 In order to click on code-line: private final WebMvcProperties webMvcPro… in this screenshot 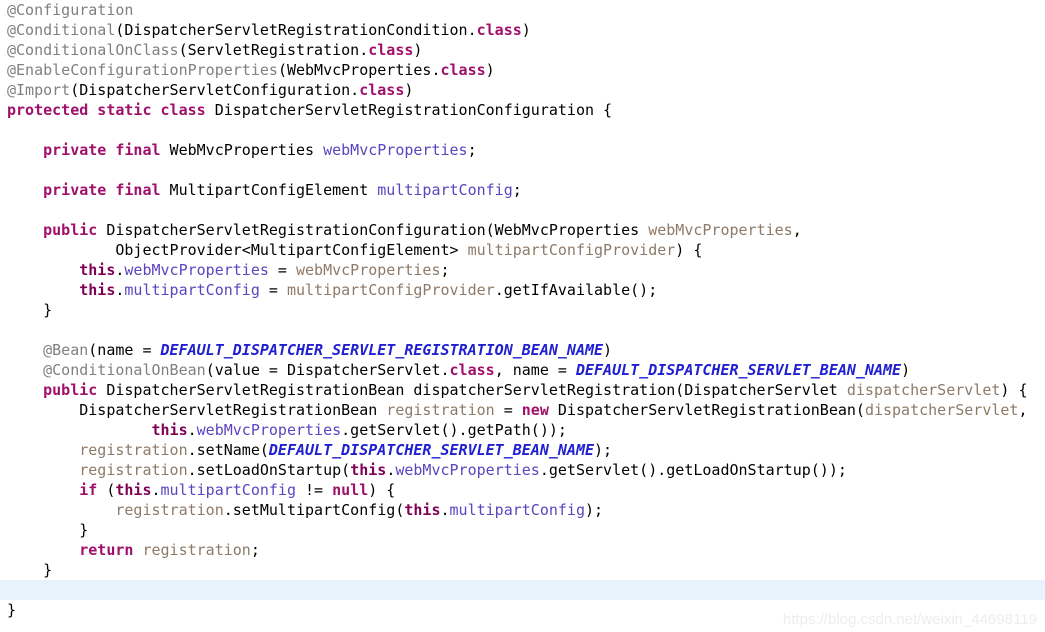, I will do `click(522, 150)`.